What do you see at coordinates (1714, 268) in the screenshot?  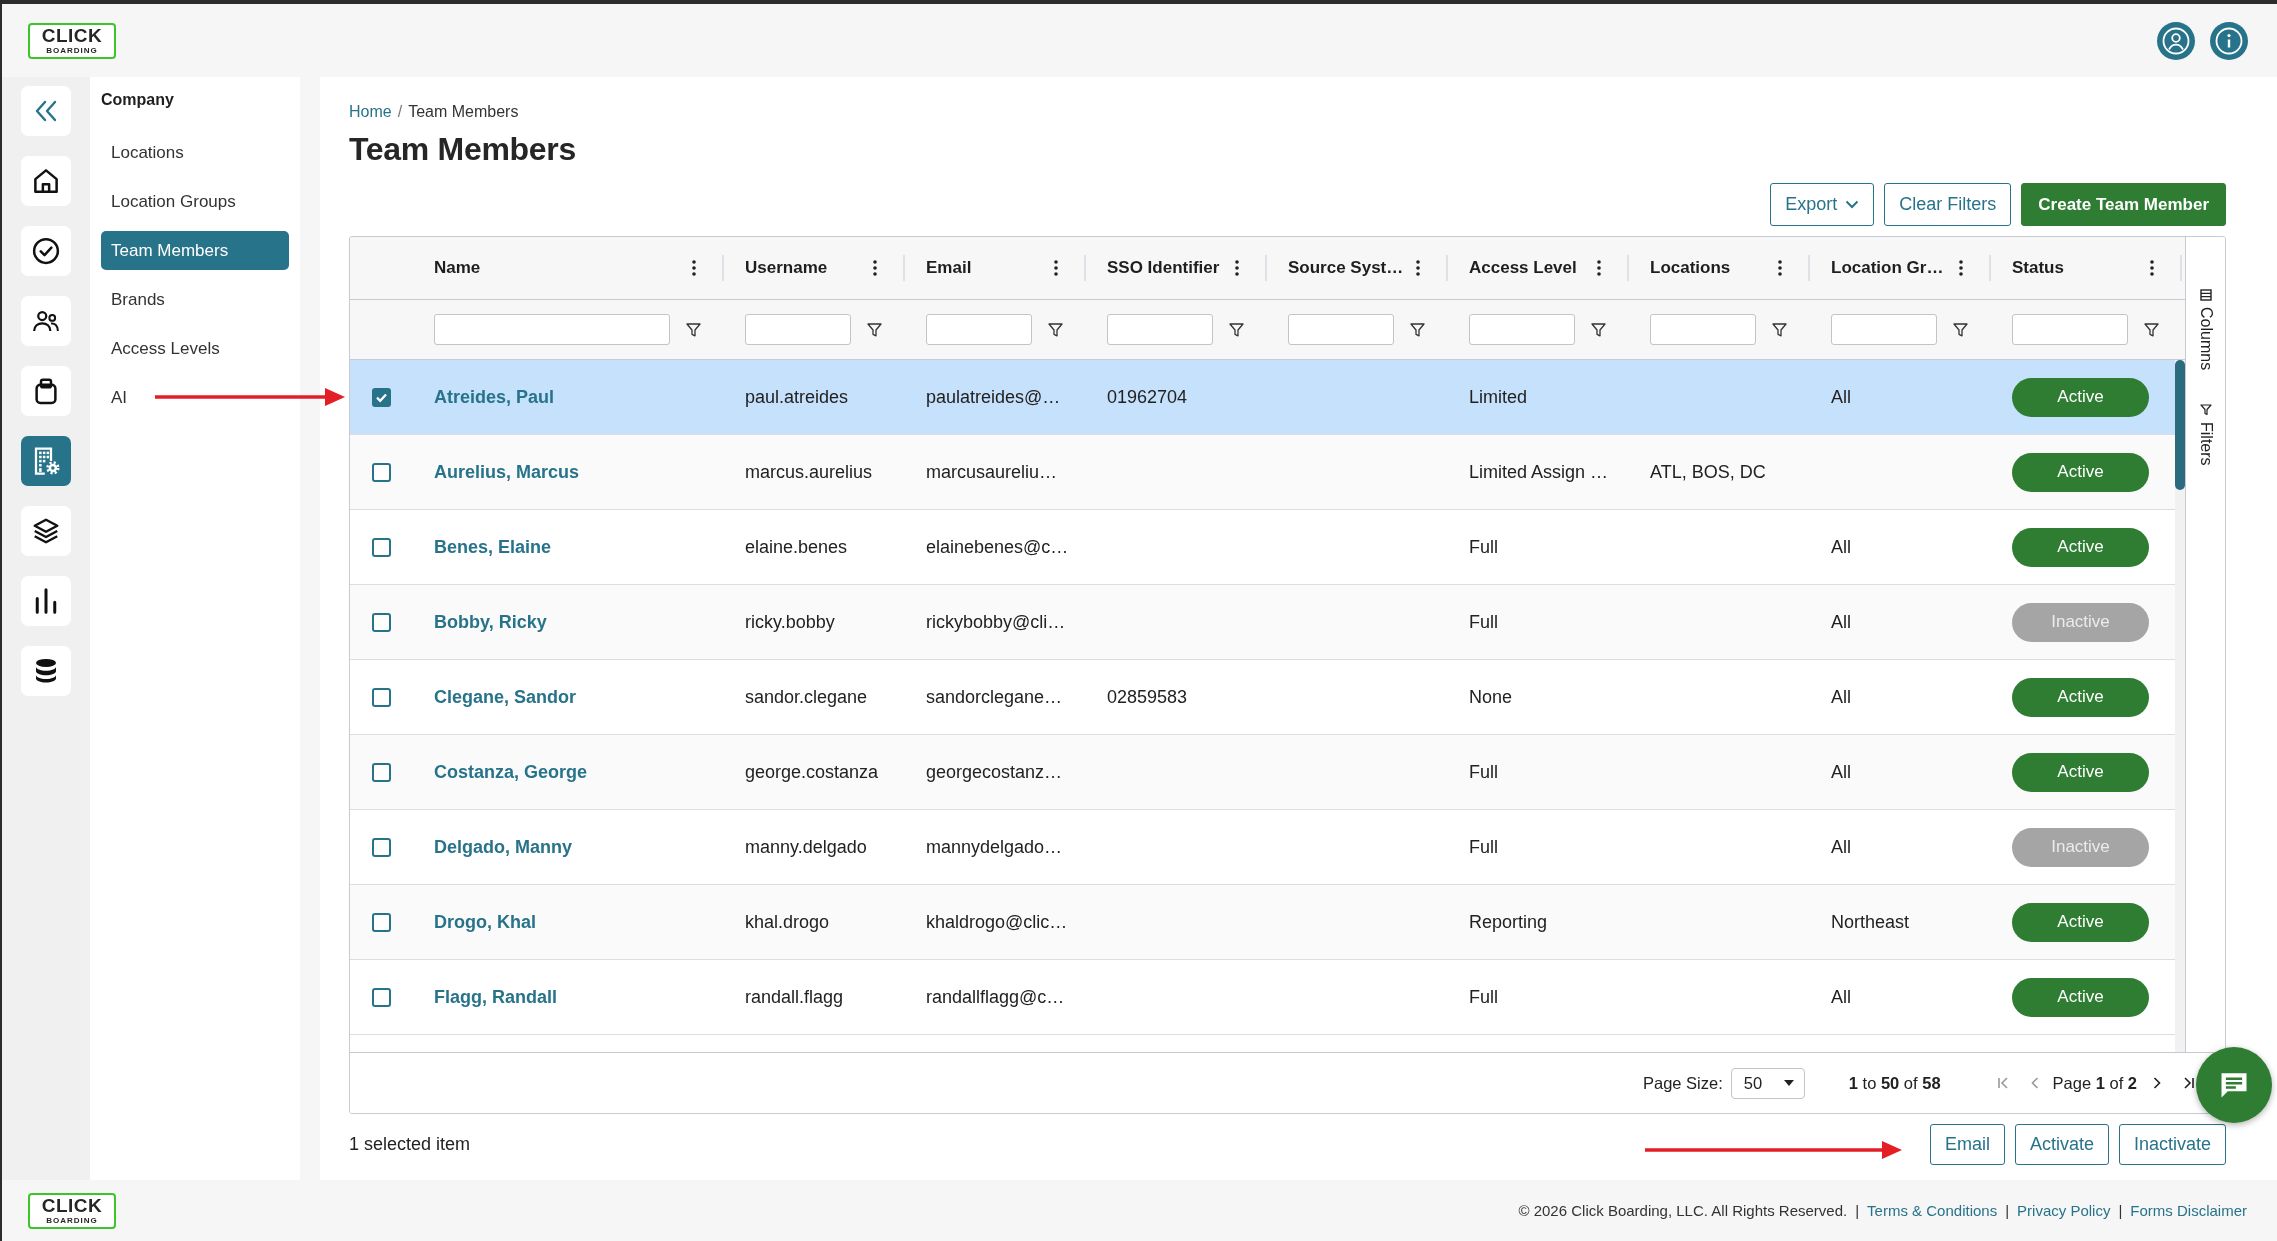 I see `column-header: Locations` at bounding box center [1714, 268].